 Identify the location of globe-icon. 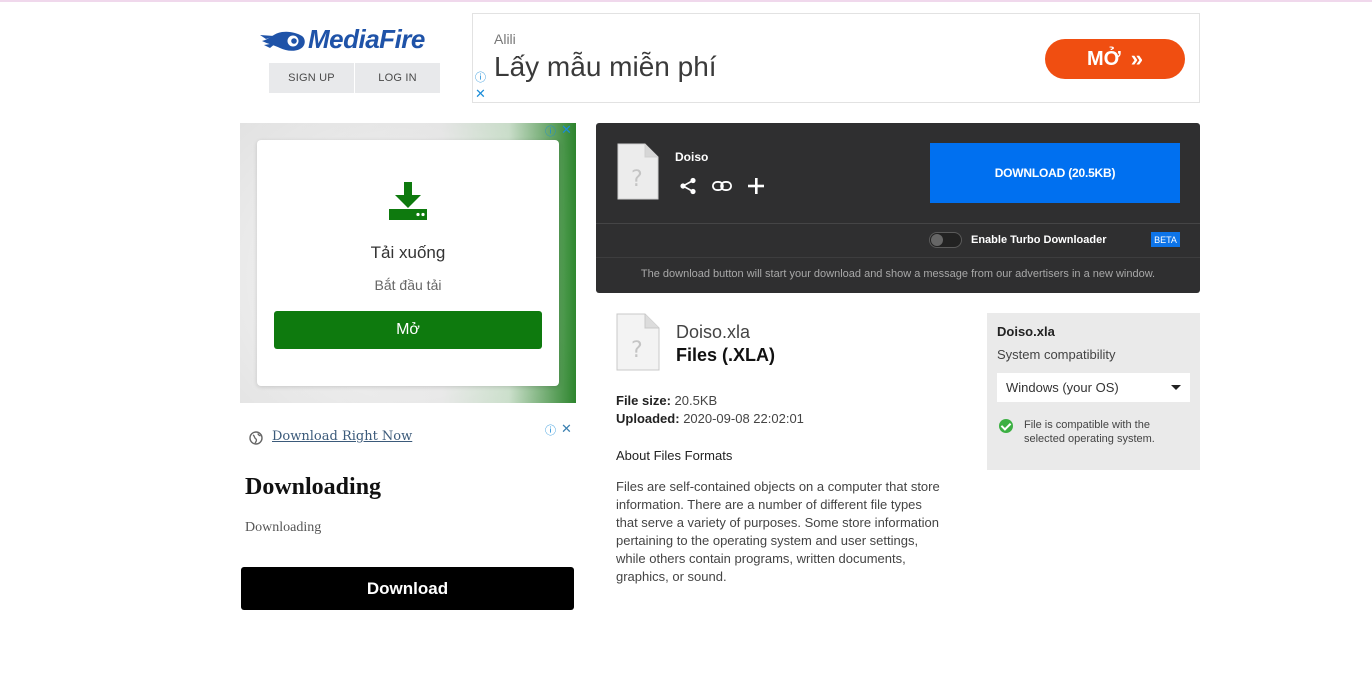
(256, 438).